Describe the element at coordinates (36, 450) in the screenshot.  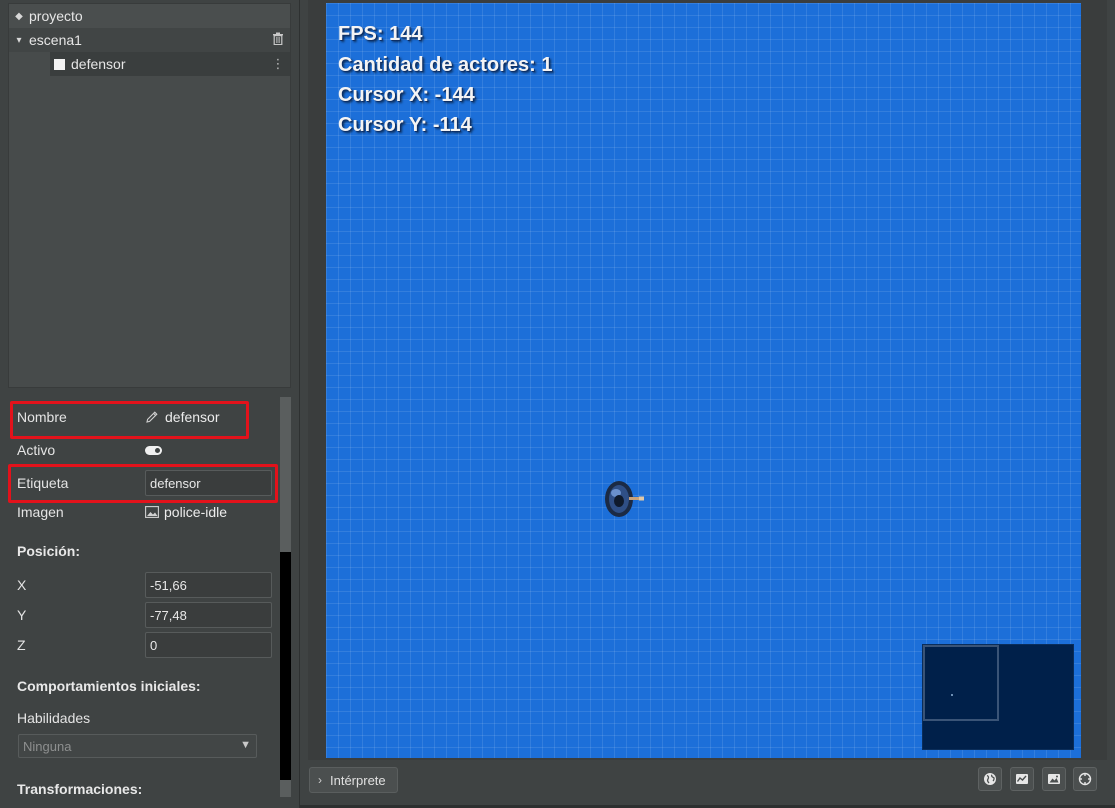
I see `activo-label: Activo` at that location.